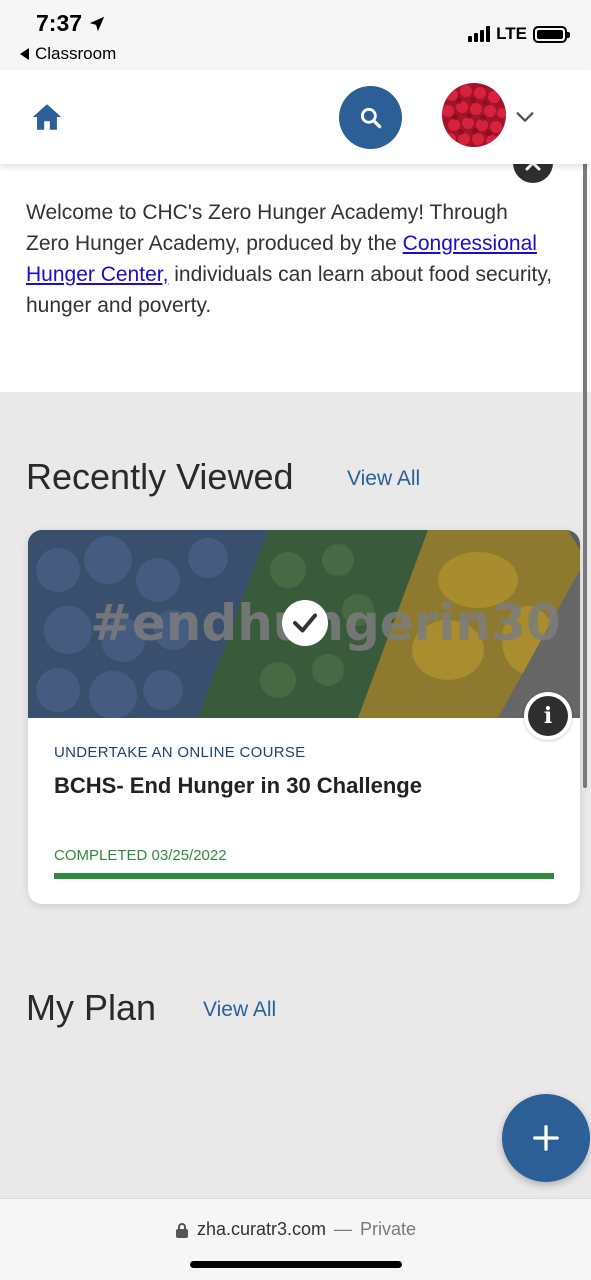  What do you see at coordinates (383, 479) in the screenshot?
I see `recently-viewed-view-all-link: View All` at bounding box center [383, 479].